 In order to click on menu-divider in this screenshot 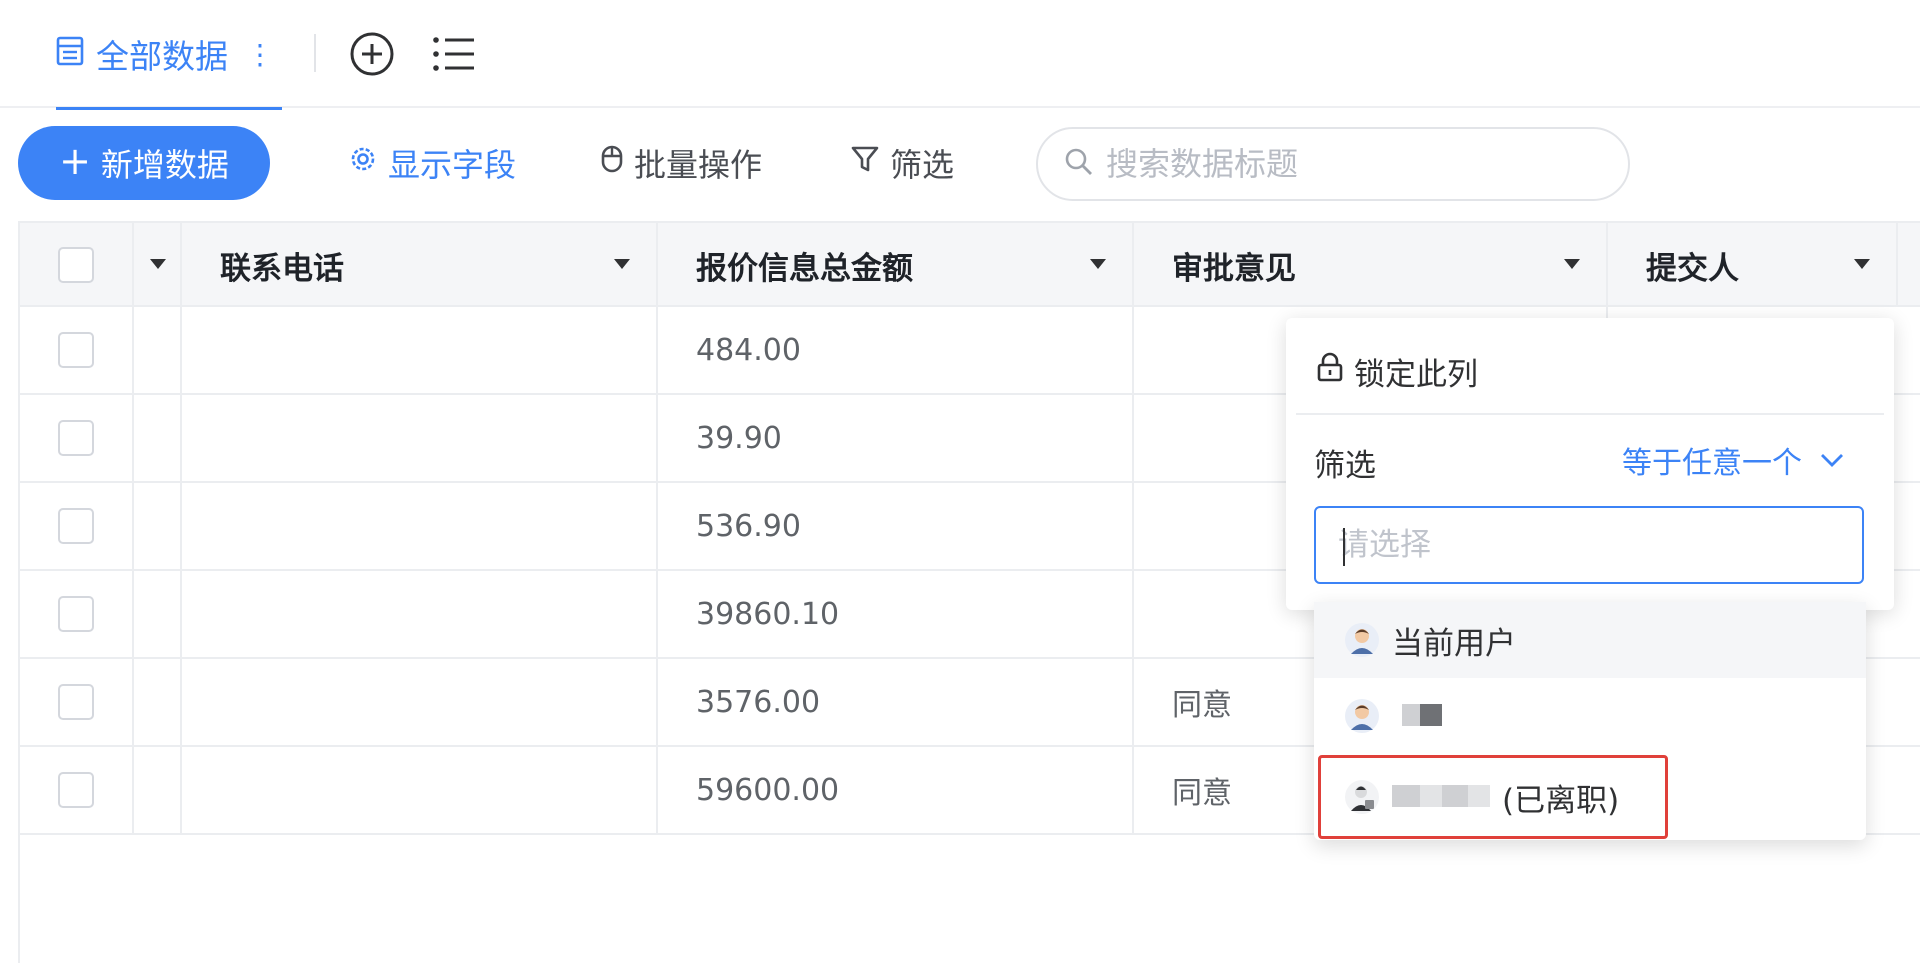, I will do `click(1590, 414)`.